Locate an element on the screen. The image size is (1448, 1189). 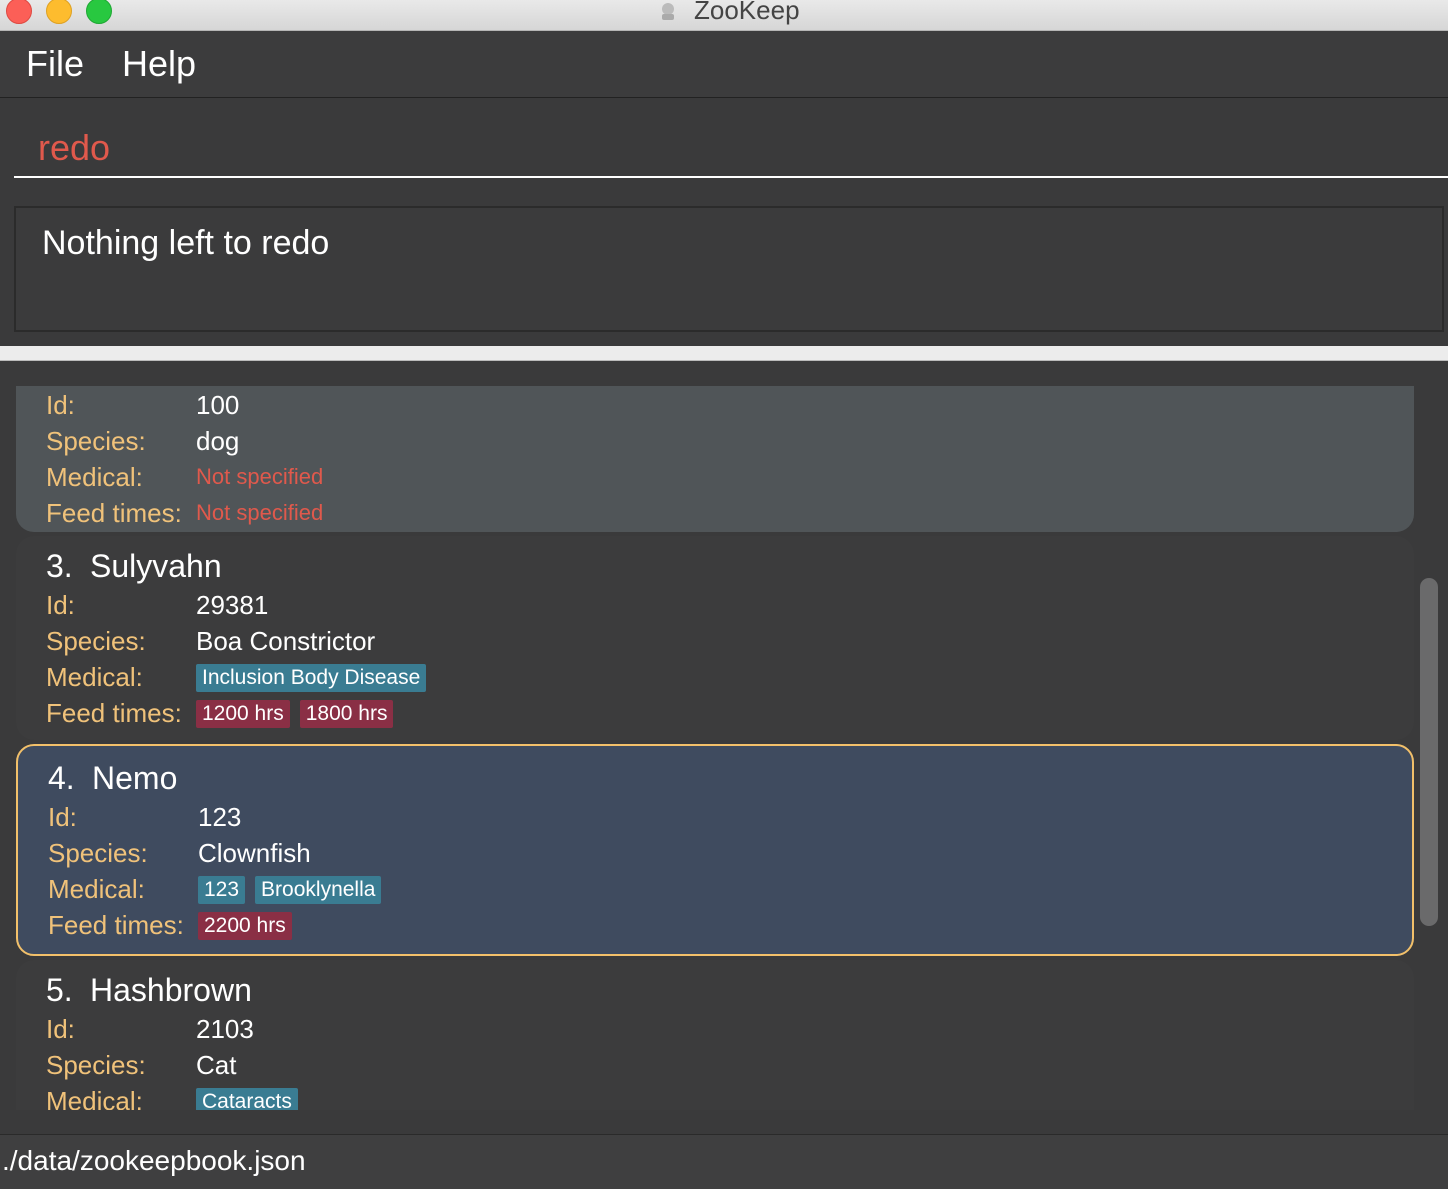
id-value: 29381 is located at coordinates (232, 605).